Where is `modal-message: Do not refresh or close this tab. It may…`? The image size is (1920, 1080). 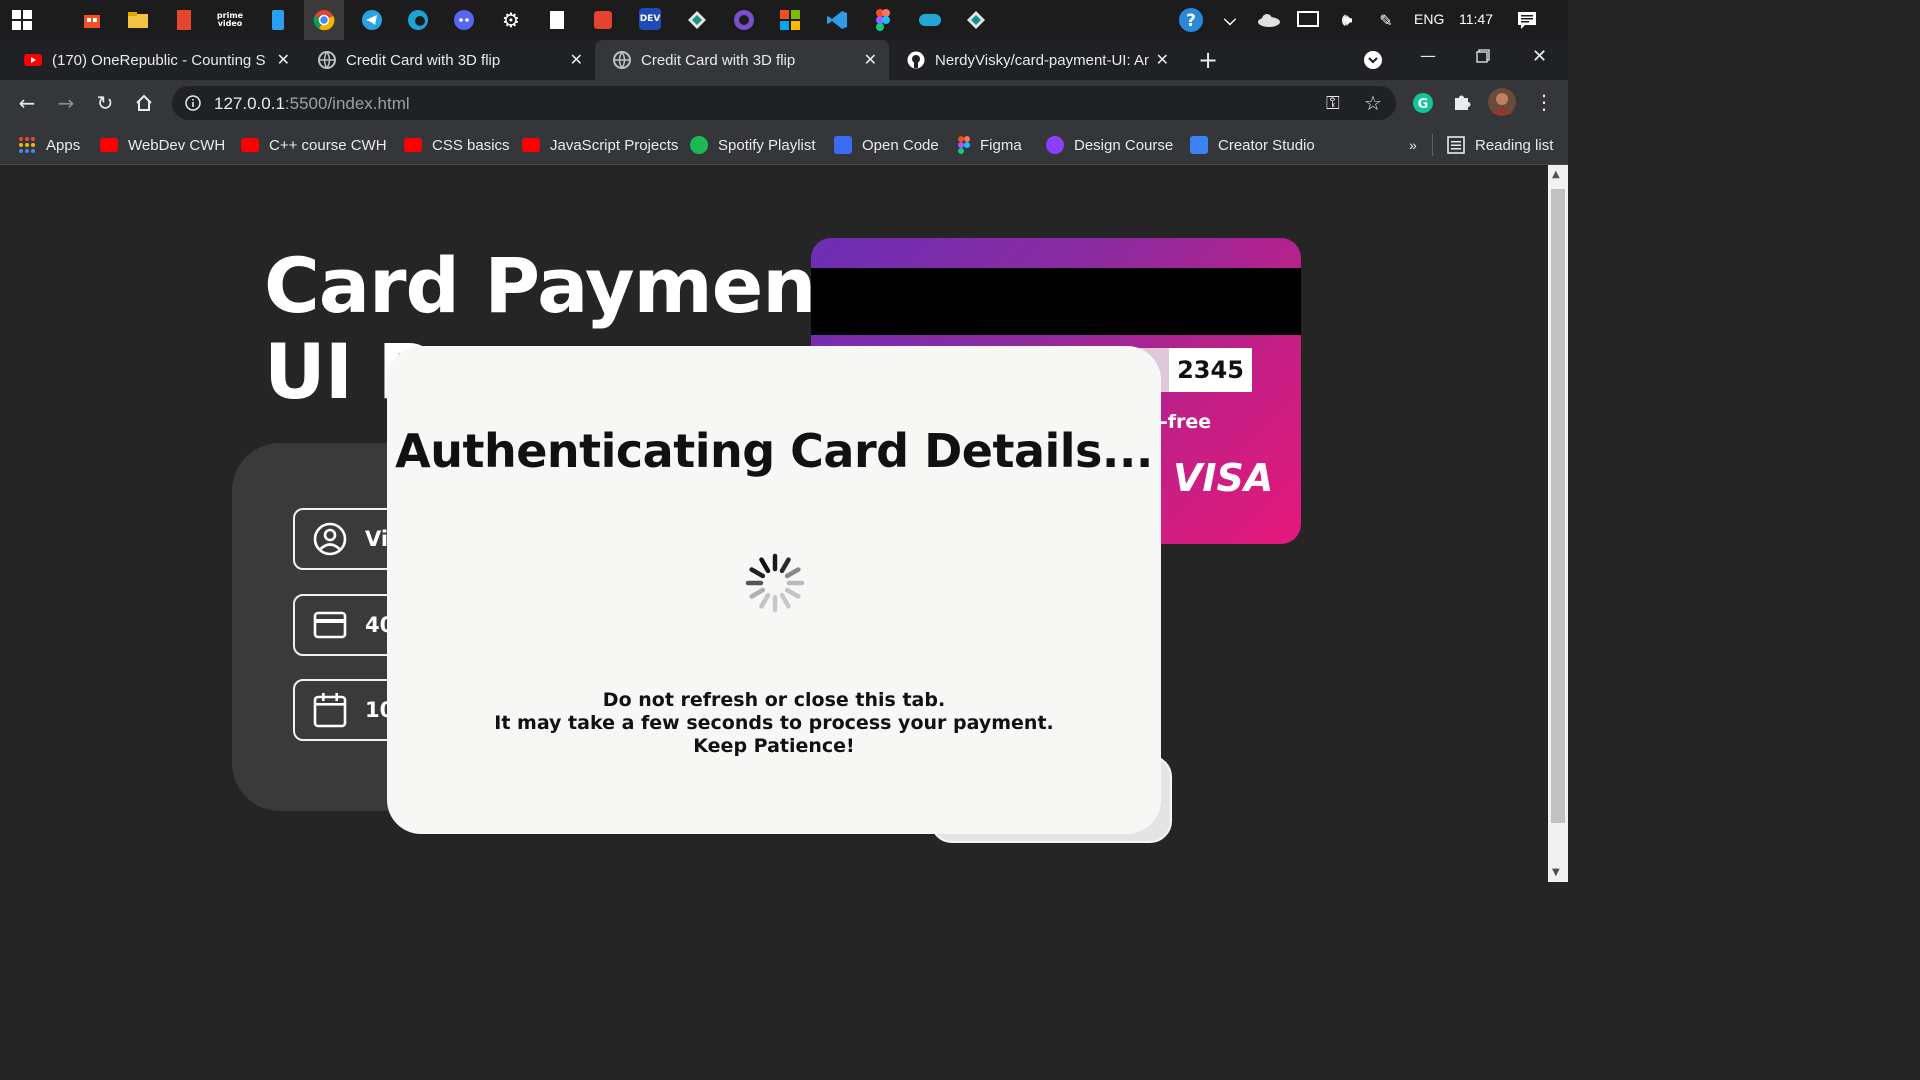
modal-message: Do not refresh or close this tab. It may… is located at coordinates (774, 723).